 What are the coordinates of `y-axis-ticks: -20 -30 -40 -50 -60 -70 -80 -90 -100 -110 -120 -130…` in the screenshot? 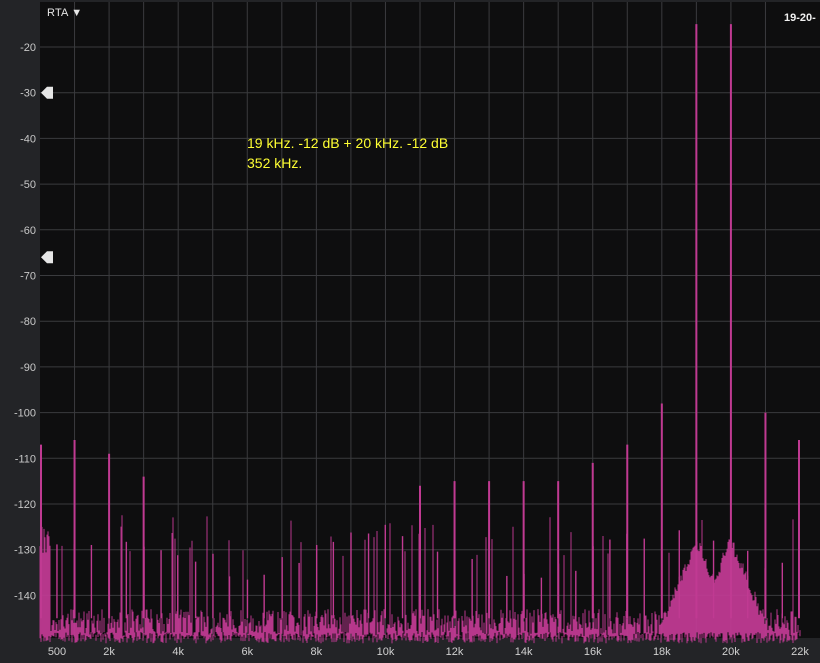 It's located at (25, 322).